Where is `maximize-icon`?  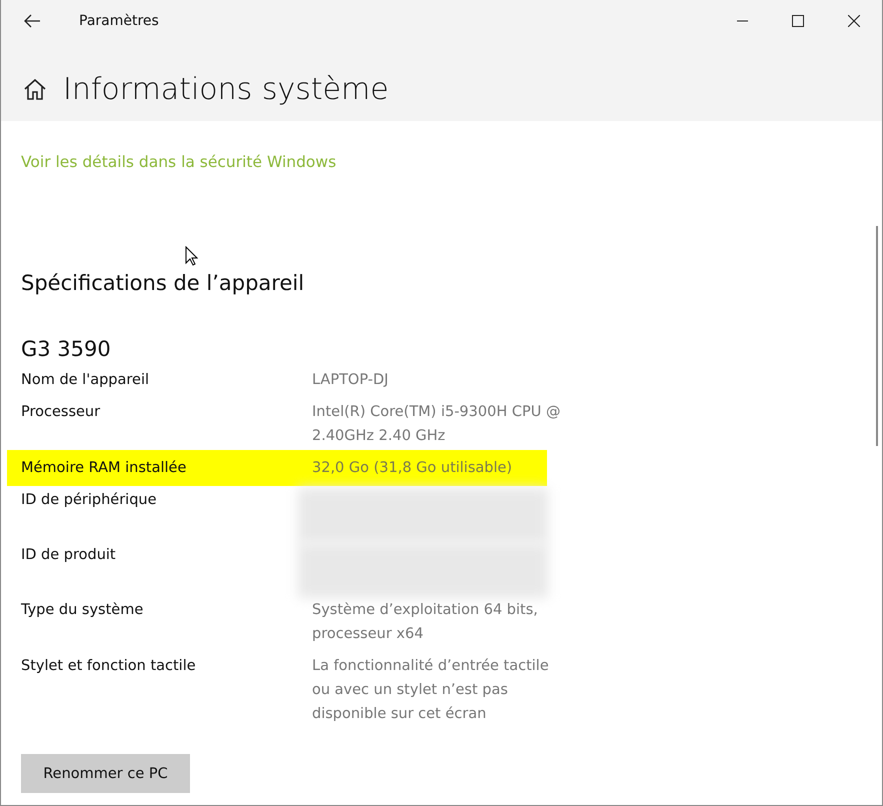 maximize-icon is located at coordinates (798, 21).